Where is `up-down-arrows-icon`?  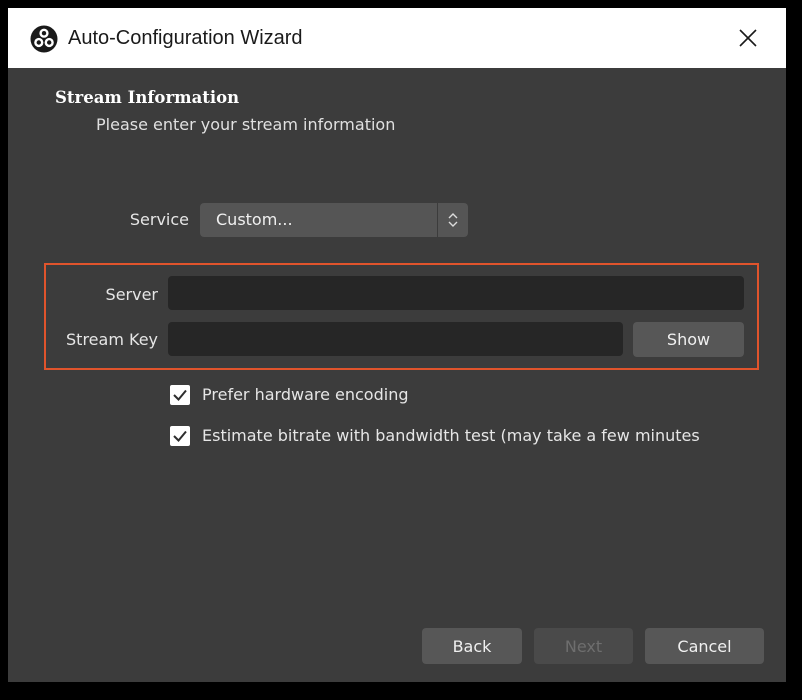
up-down-arrows-icon is located at coordinates (453, 220).